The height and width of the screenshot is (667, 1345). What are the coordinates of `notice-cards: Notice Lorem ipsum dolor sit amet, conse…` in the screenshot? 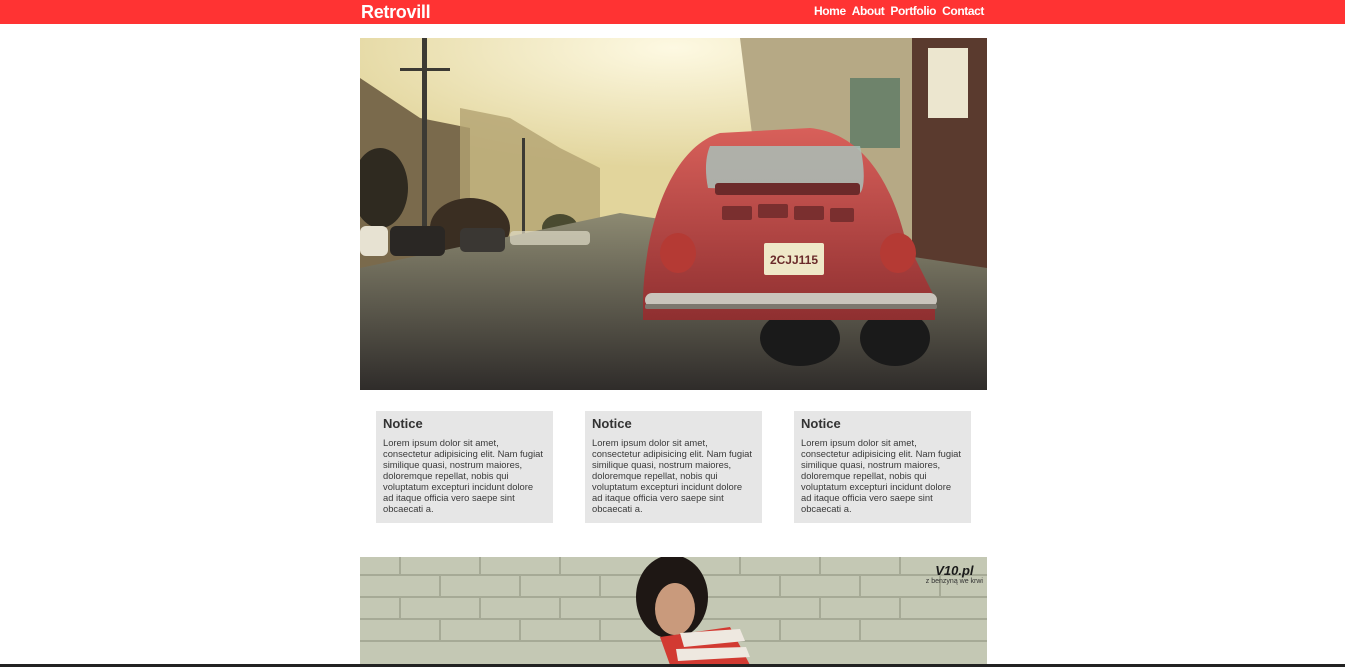 It's located at (673, 467).